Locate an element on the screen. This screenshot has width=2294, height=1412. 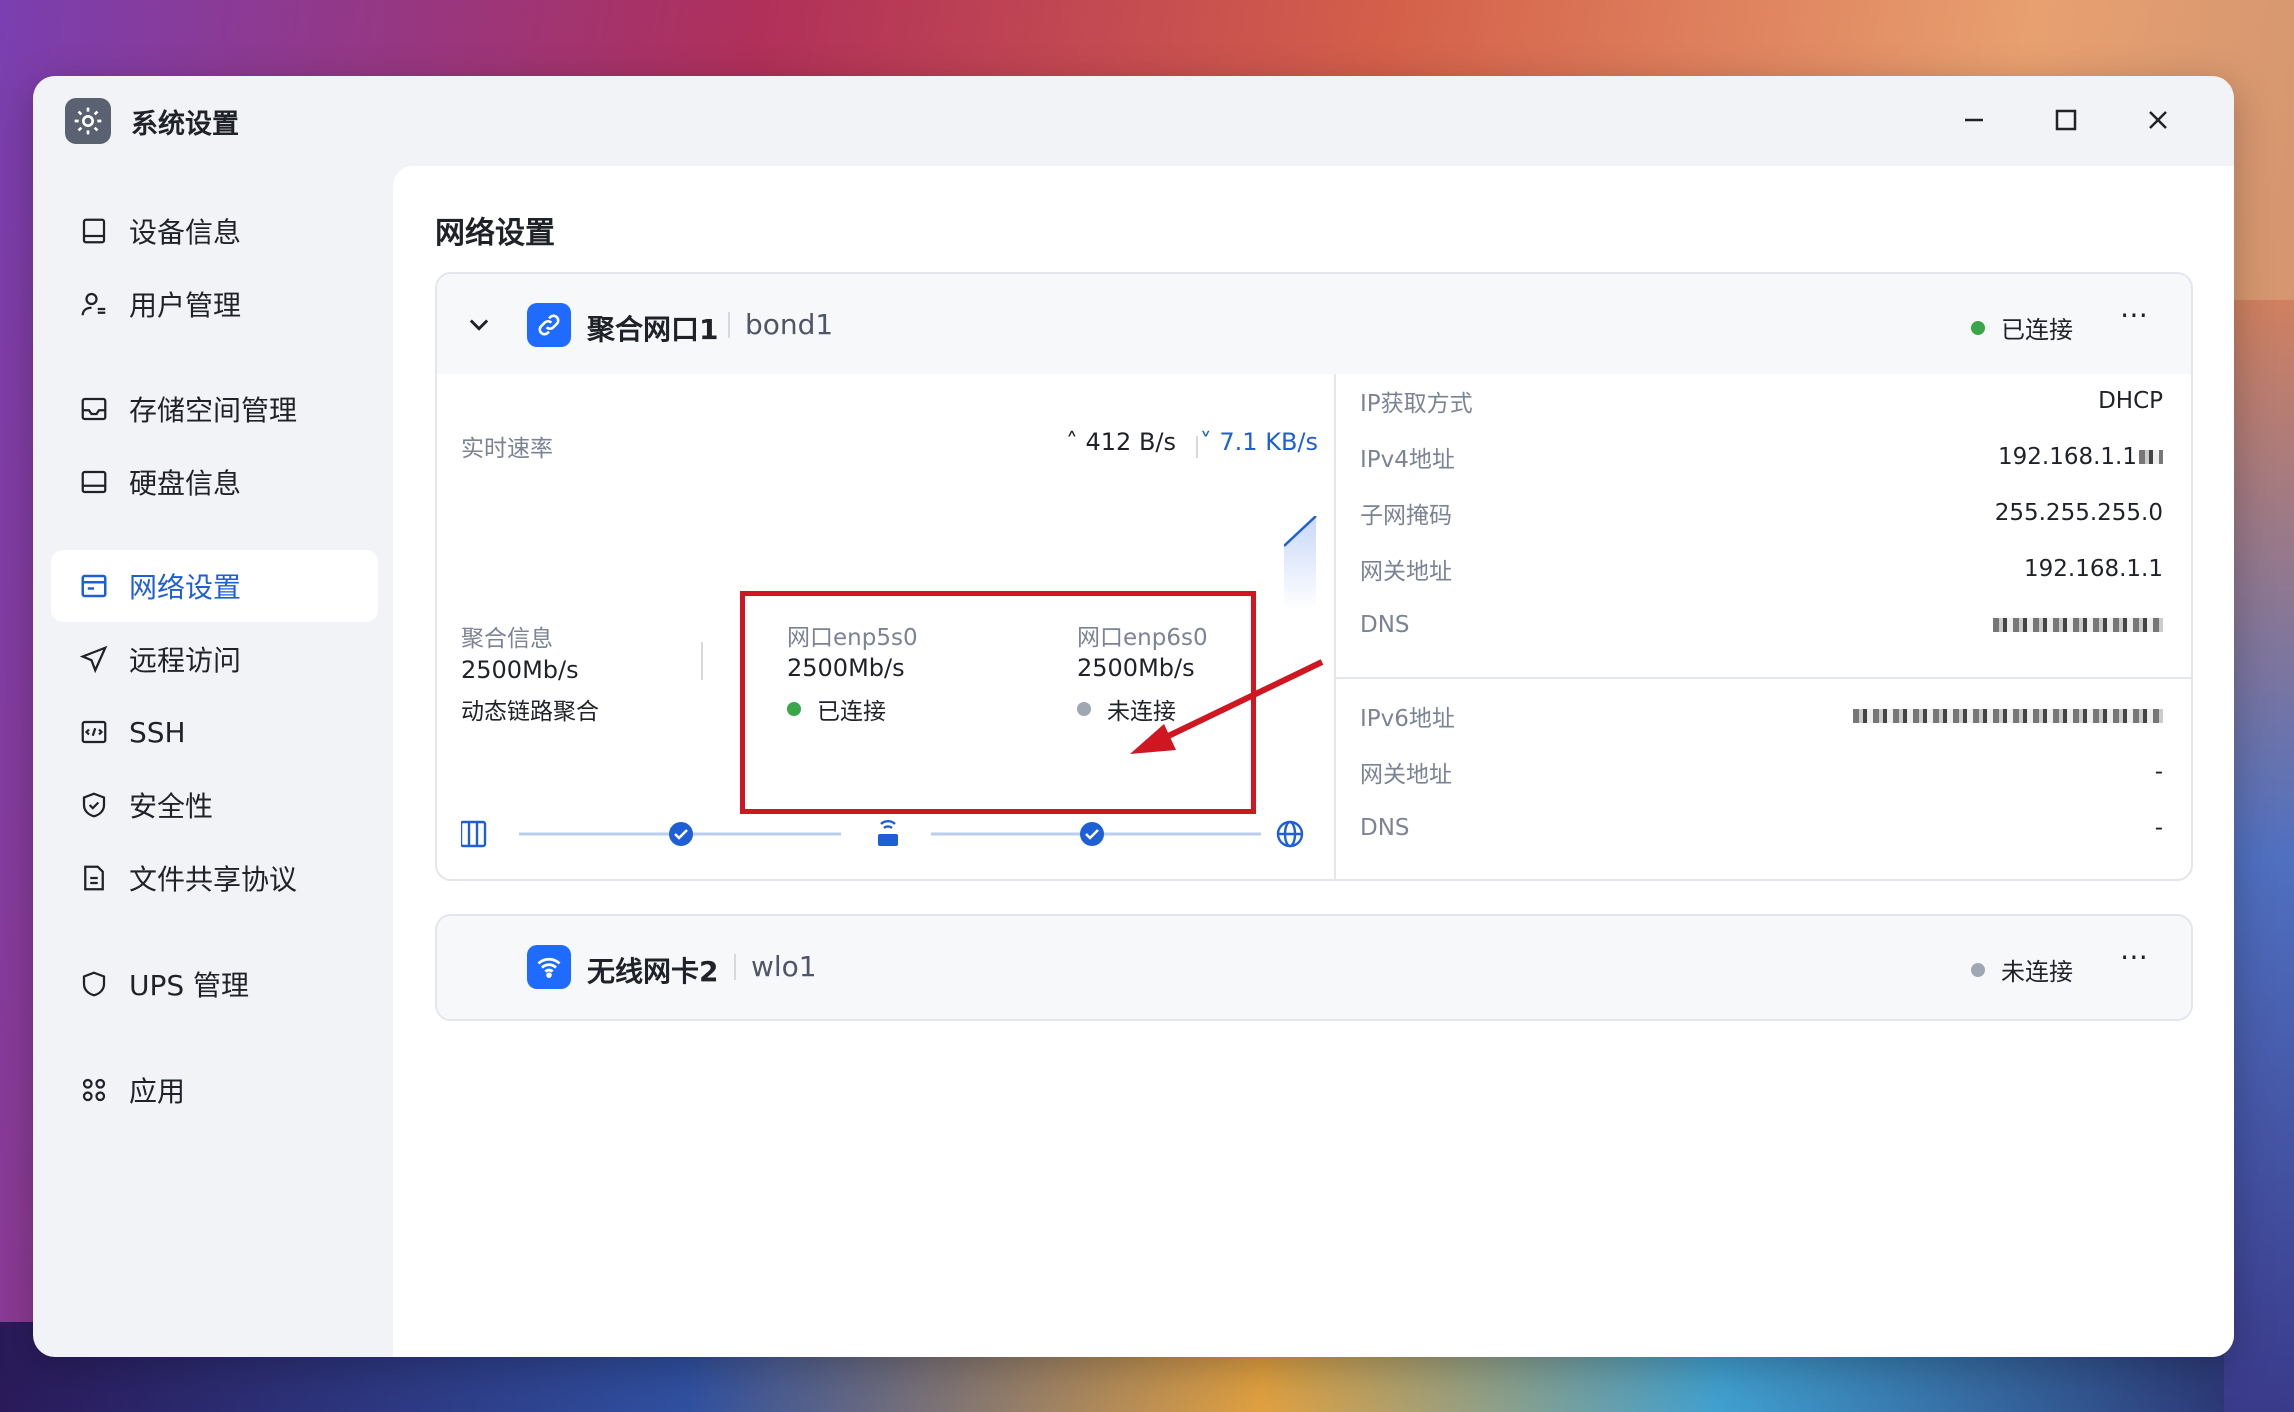
file-icon is located at coordinates (94, 878).